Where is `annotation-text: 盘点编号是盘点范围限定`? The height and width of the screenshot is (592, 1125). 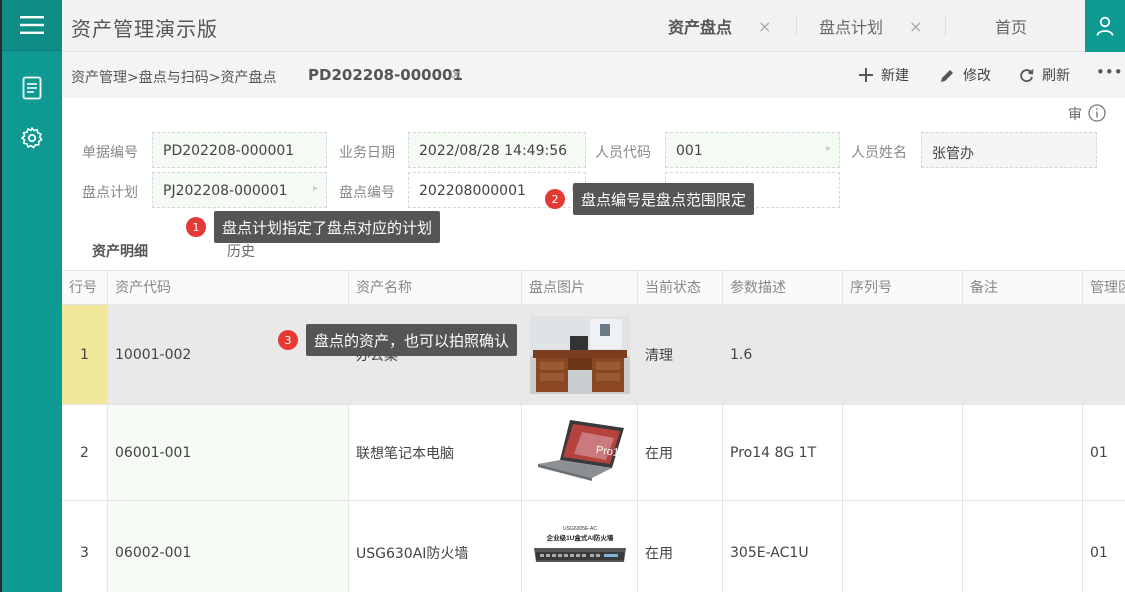
annotation-text: 盘点编号是盘点范围限定 is located at coordinates (664, 199).